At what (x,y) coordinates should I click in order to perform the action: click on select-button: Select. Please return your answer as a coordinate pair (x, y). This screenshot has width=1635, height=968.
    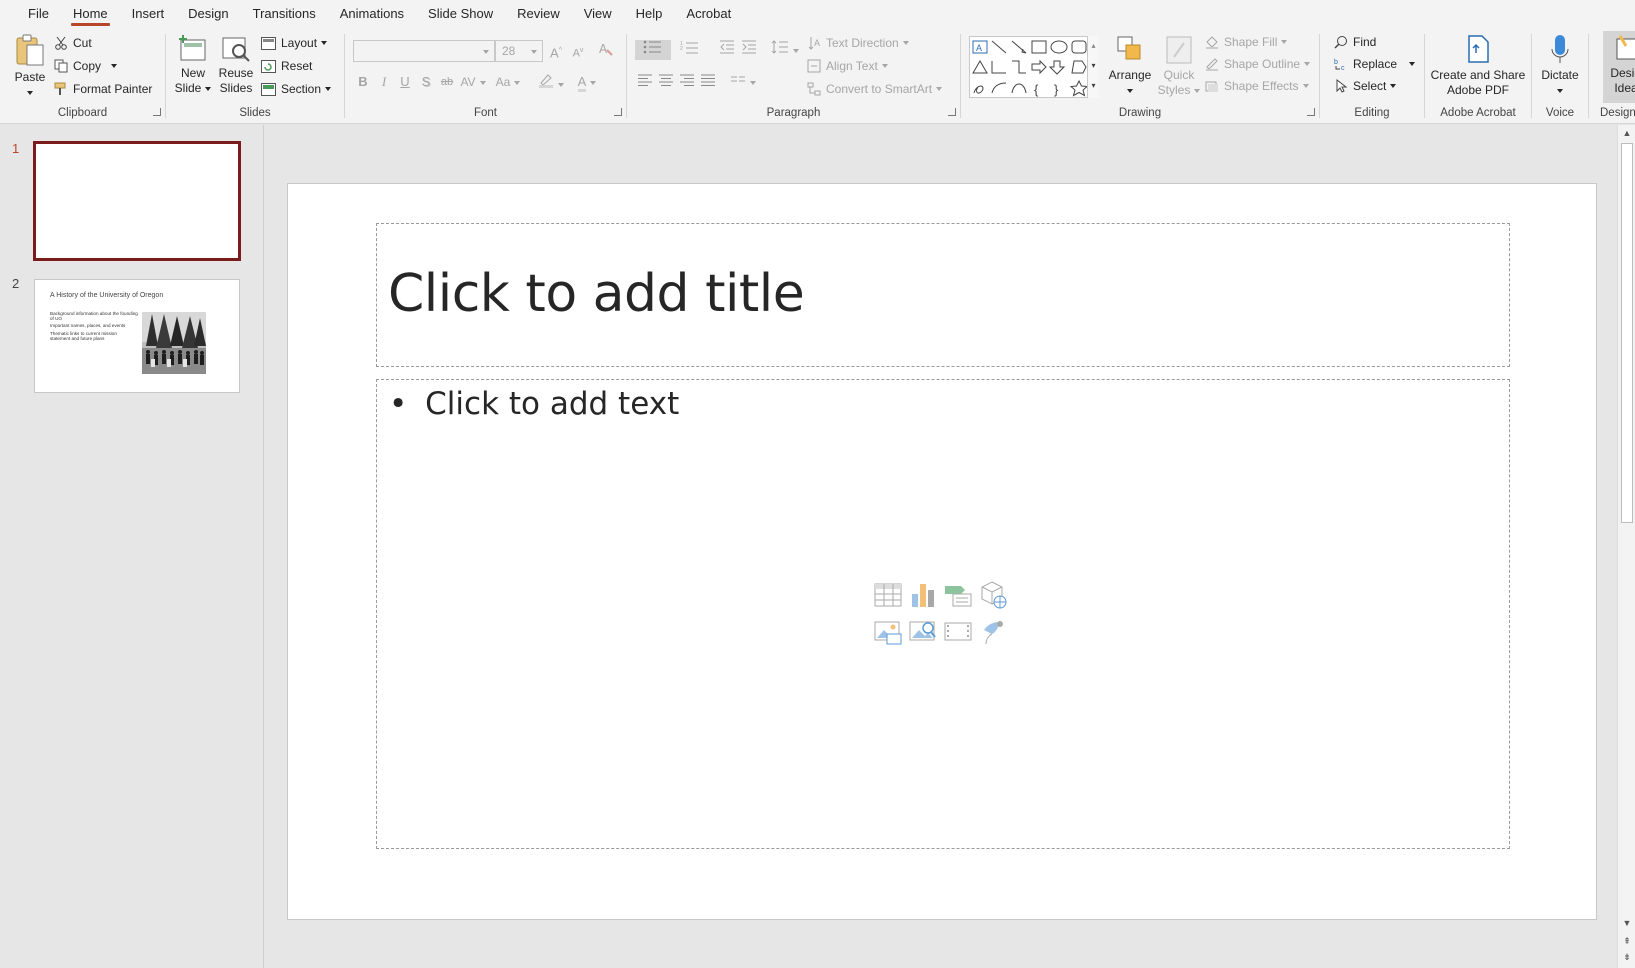
    Looking at the image, I should click on (1365, 86).